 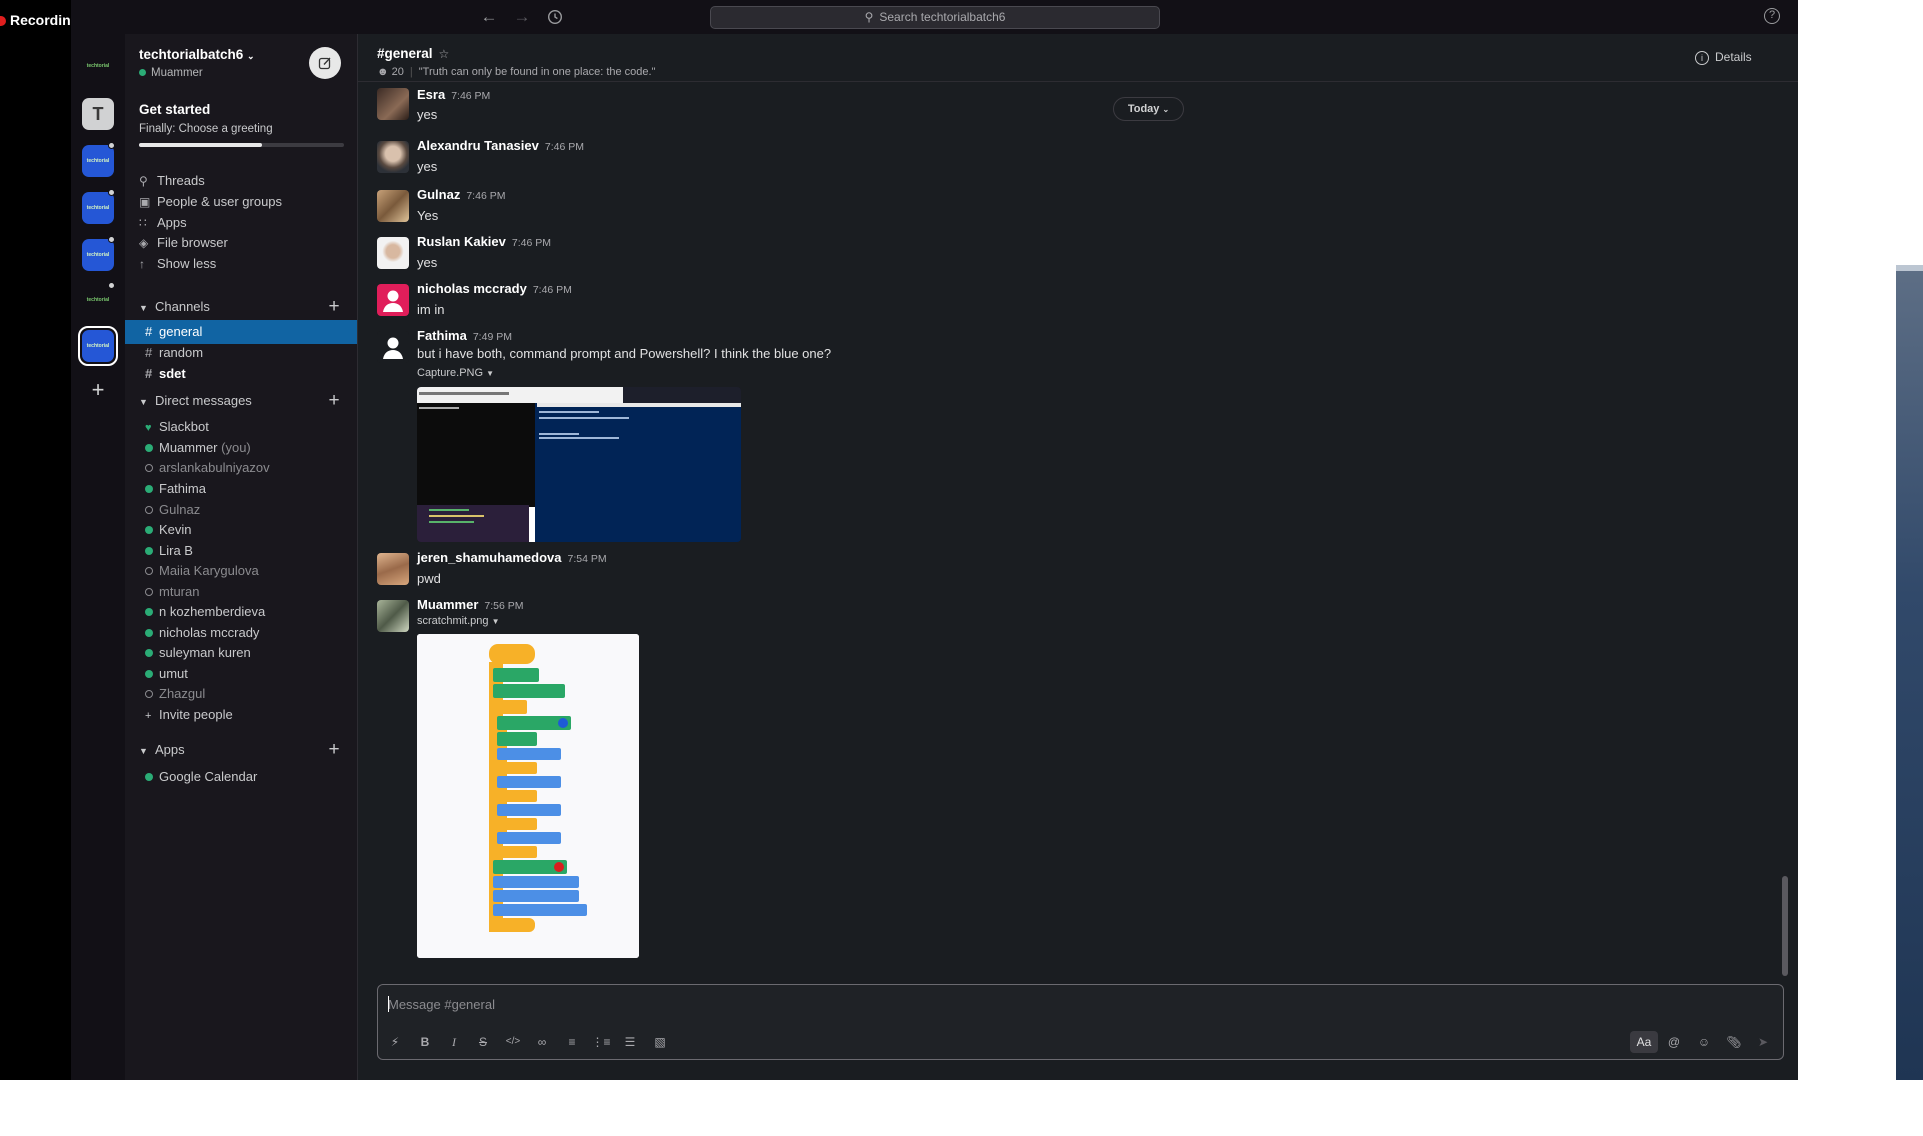 What do you see at coordinates (241, 674) in the screenshot?
I see `dm-umut: umut` at bounding box center [241, 674].